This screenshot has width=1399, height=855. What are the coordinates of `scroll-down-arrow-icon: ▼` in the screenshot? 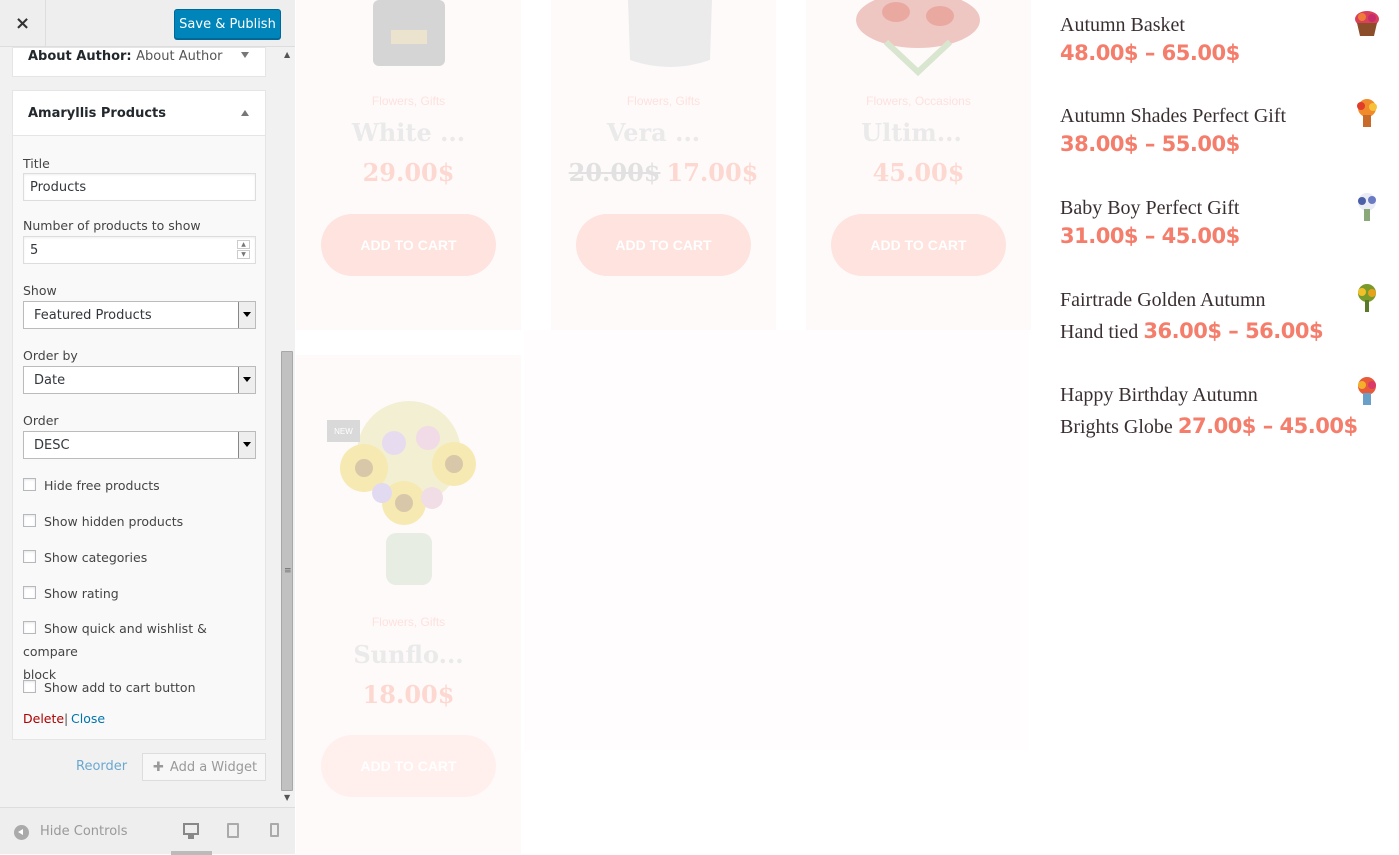 It's located at (287, 797).